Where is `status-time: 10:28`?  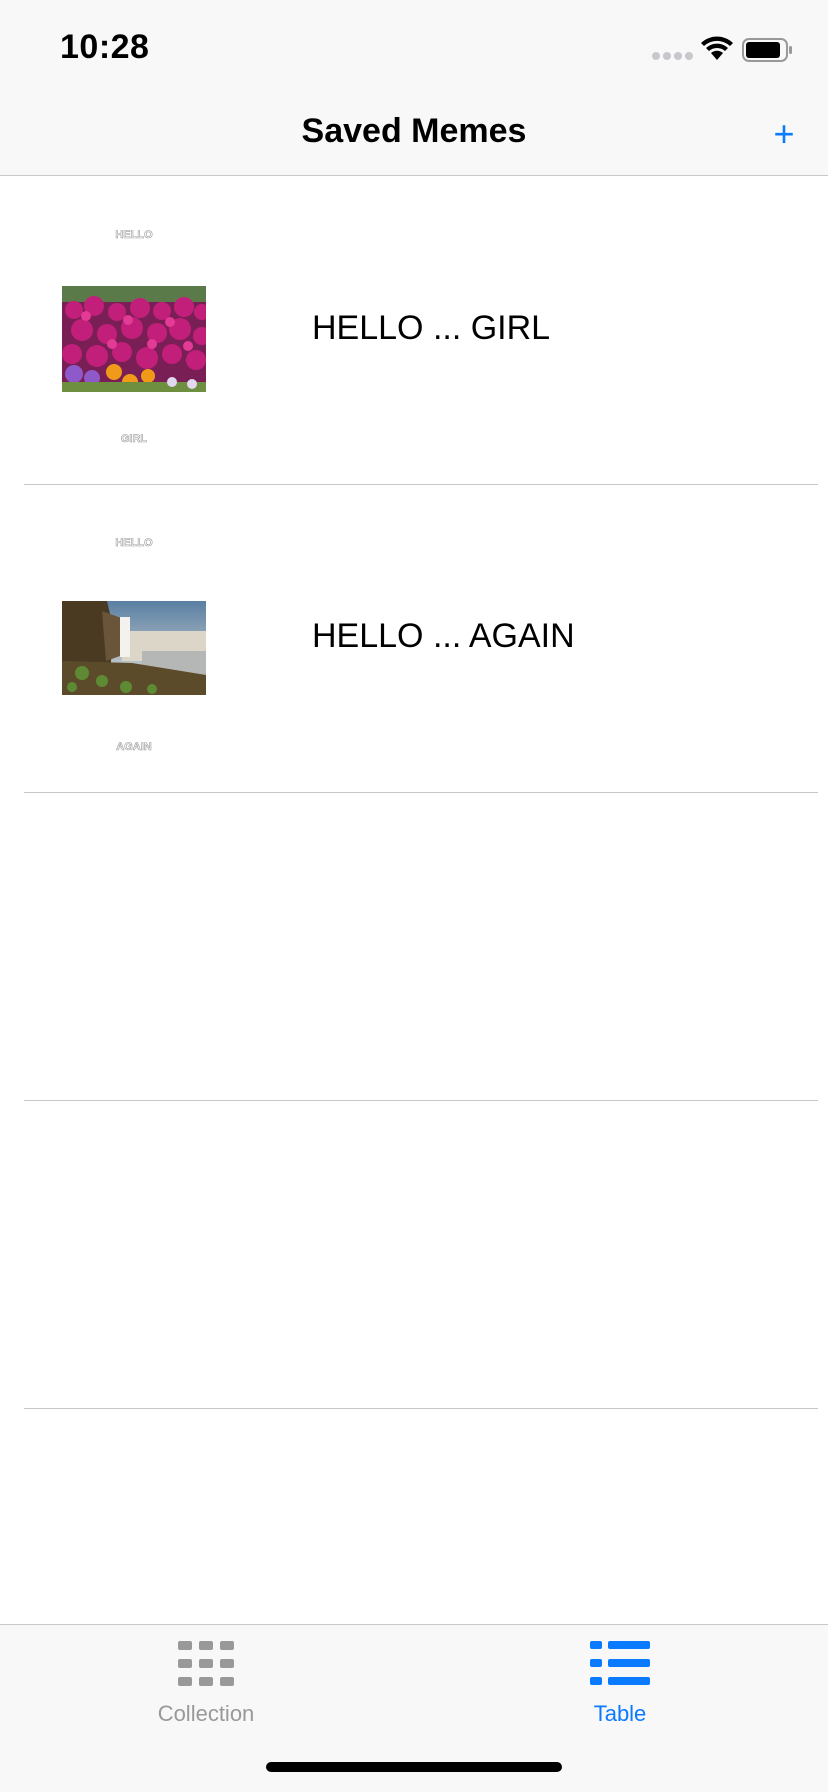
status-time: 10:28 is located at coordinates (105, 47).